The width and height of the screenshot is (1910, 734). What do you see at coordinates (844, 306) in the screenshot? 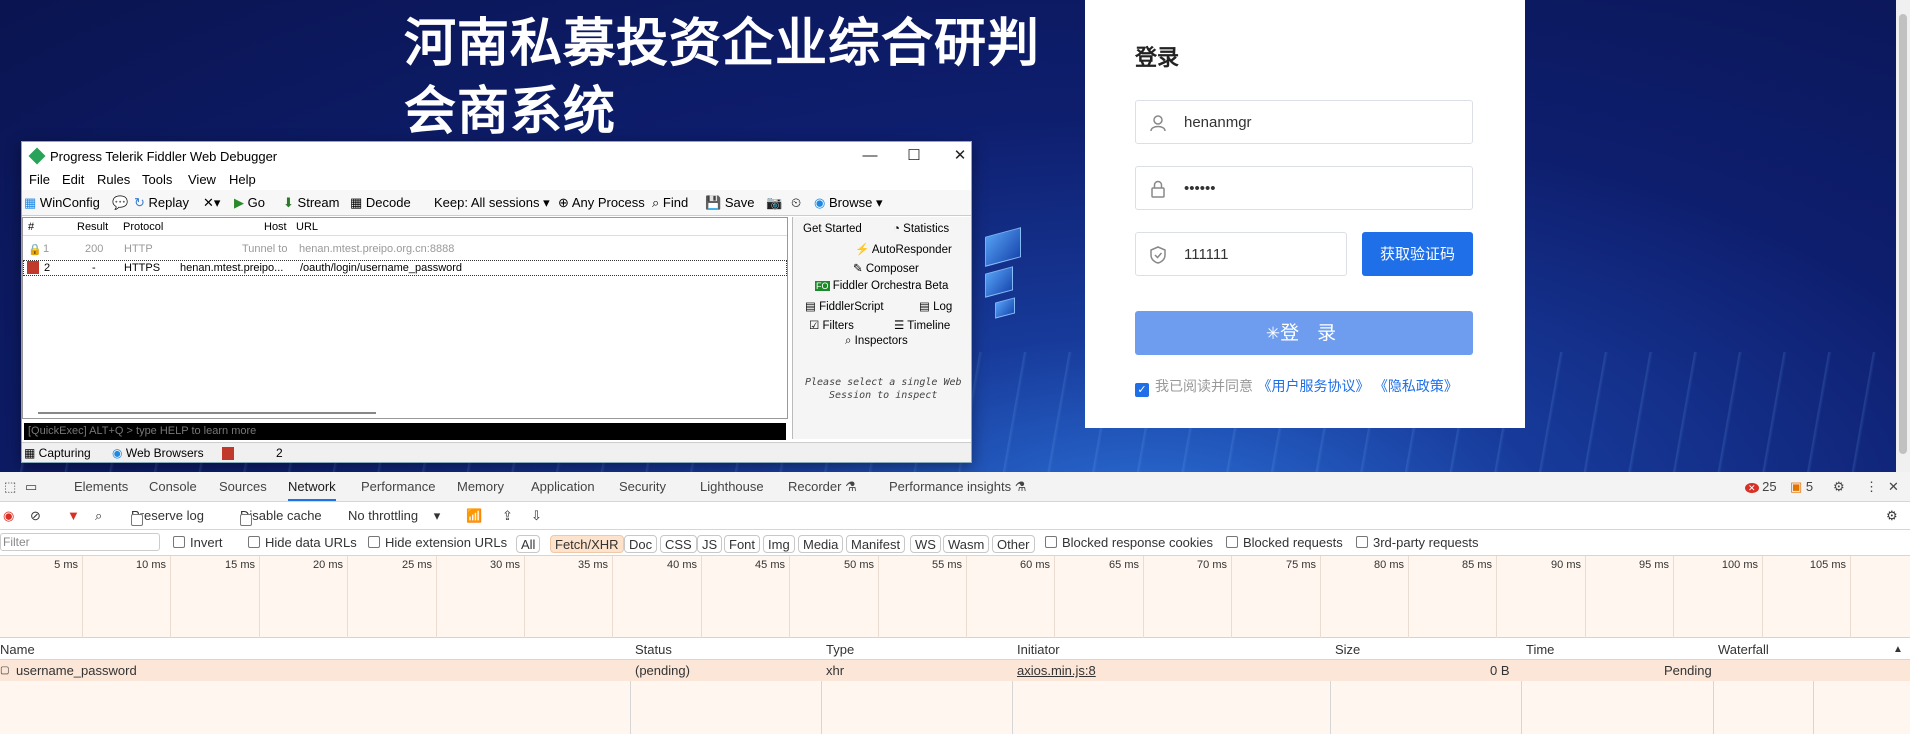
I see `tab-fiddlerscript: ▤ FiddlerScript` at bounding box center [844, 306].